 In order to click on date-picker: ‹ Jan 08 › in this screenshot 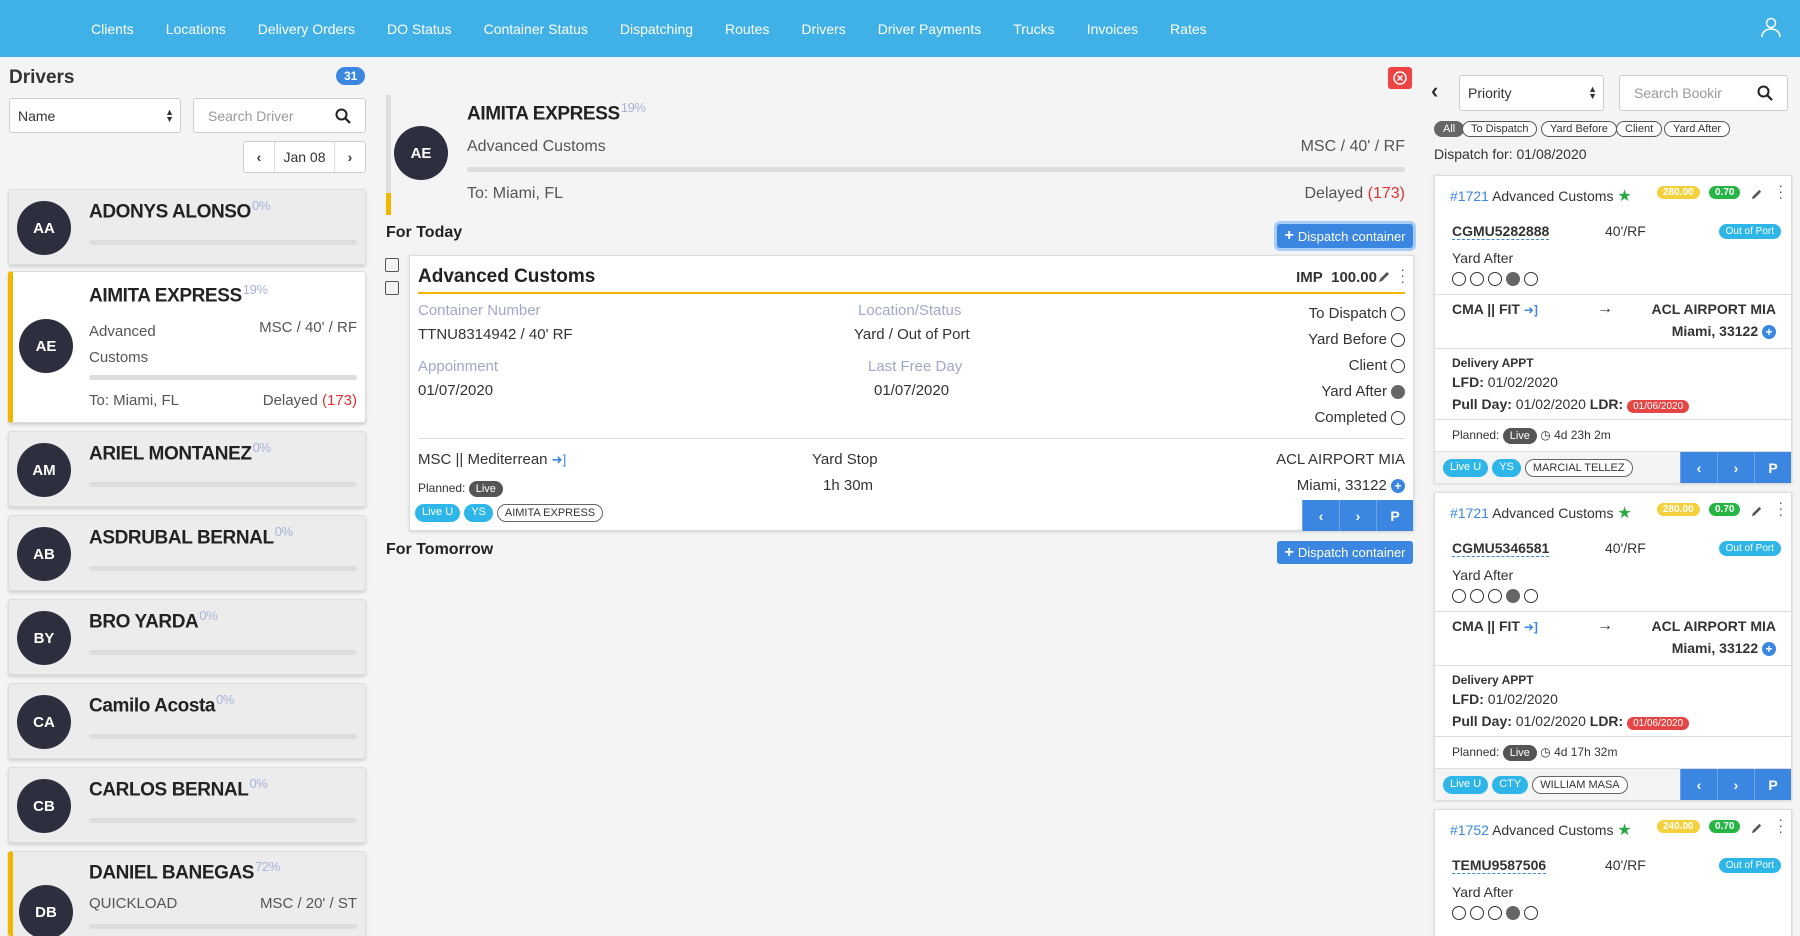, I will do `click(304, 157)`.